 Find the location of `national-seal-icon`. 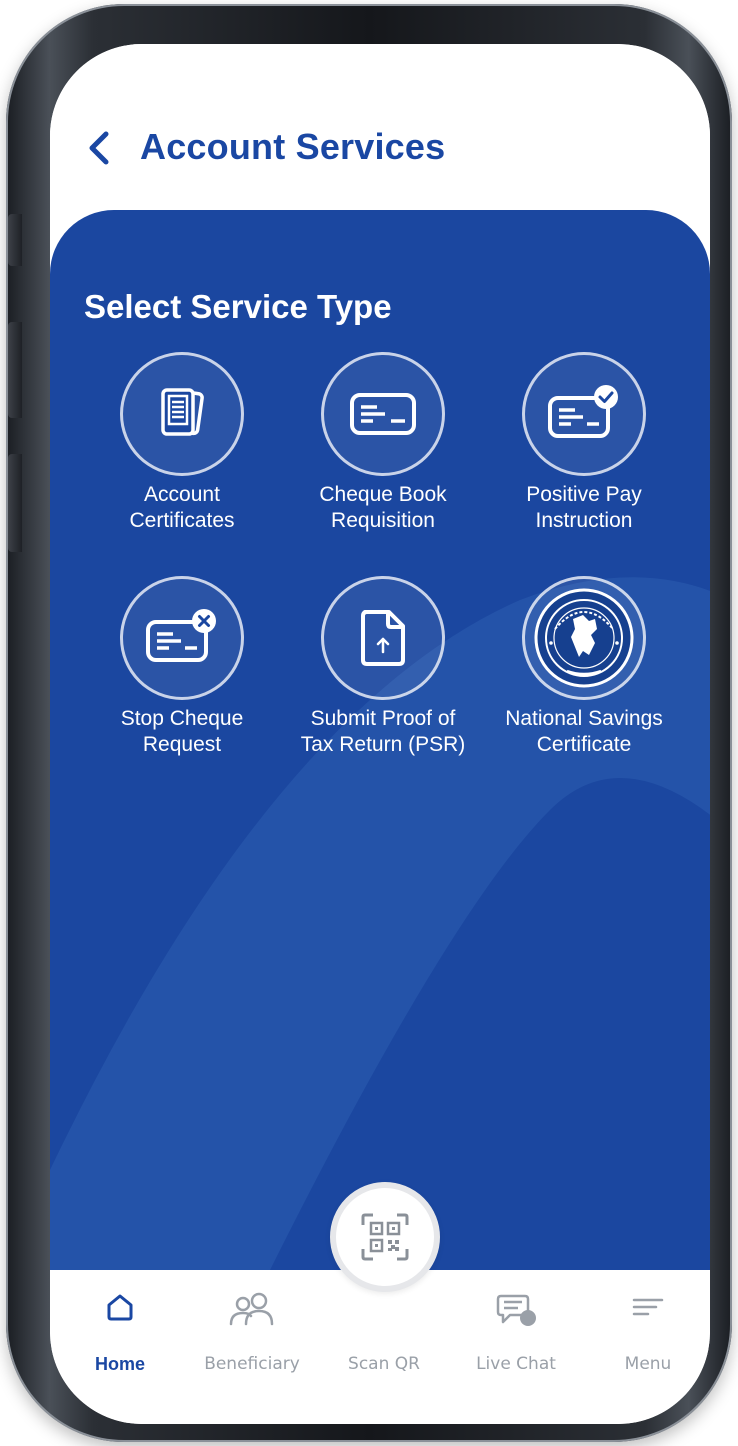

national-seal-icon is located at coordinates (584, 638).